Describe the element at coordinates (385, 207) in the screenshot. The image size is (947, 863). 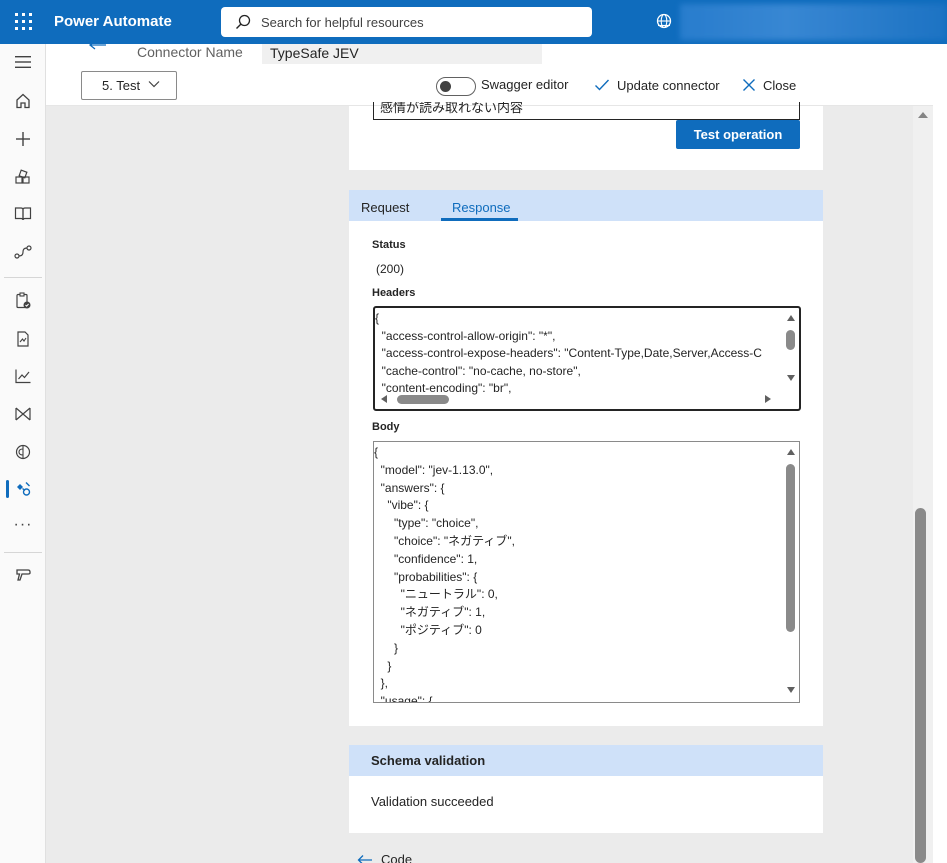
I see `tab-request: Request` at that location.